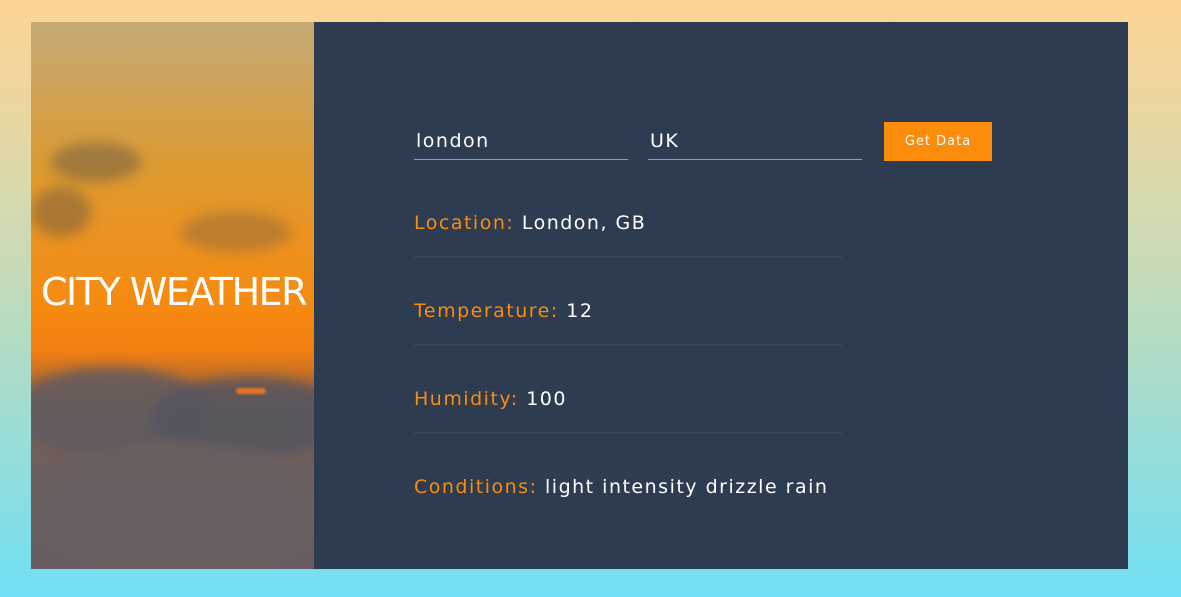  Describe the element at coordinates (468, 223) in the screenshot. I see `location-label: Location:` at that location.